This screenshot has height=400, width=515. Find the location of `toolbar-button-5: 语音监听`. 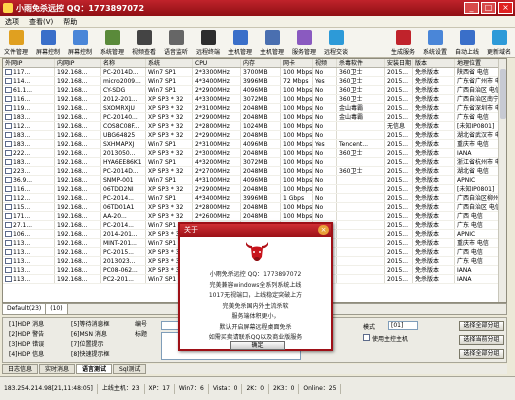

toolbar-button-5: 语音监听 is located at coordinates (176, 43).